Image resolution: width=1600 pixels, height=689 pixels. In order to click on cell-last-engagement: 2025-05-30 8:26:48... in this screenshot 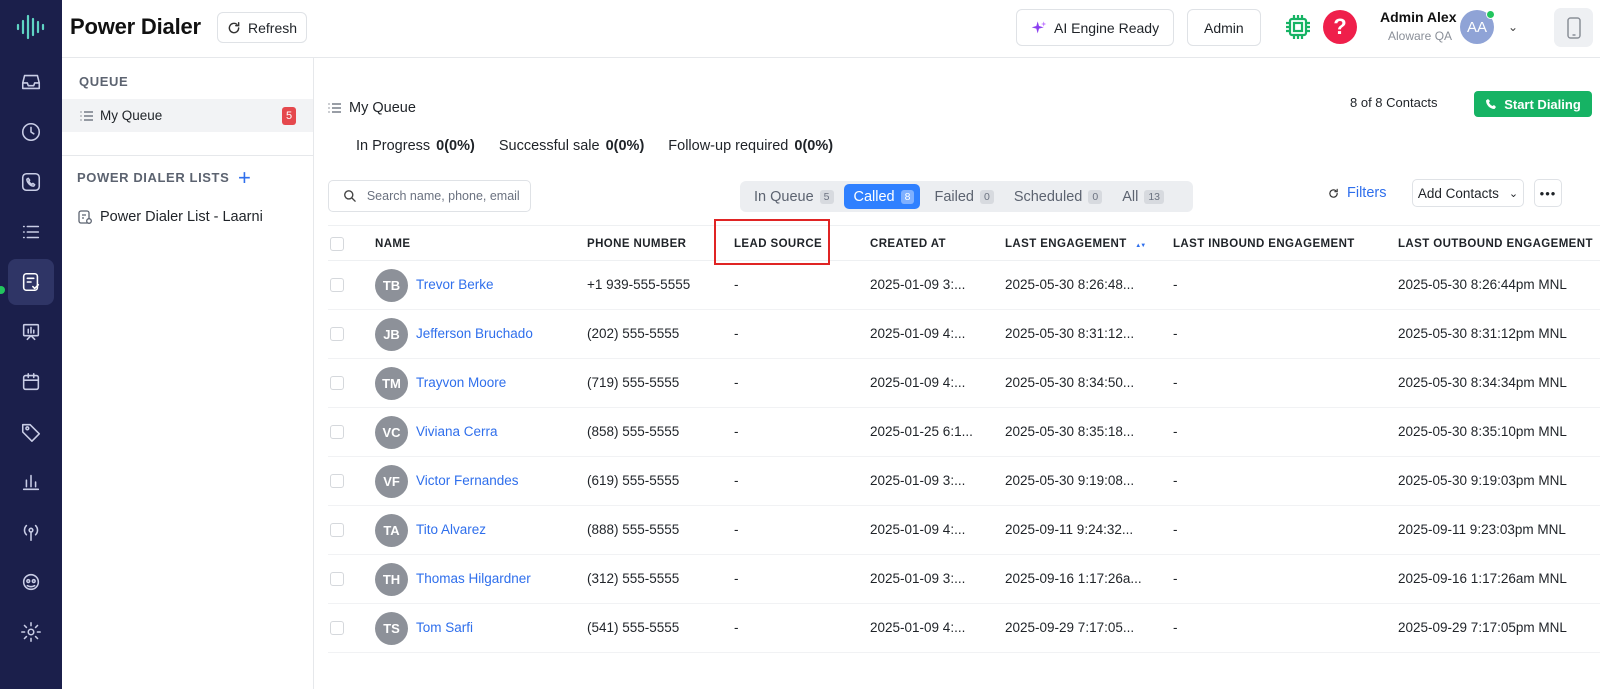, I will do `click(1070, 284)`.